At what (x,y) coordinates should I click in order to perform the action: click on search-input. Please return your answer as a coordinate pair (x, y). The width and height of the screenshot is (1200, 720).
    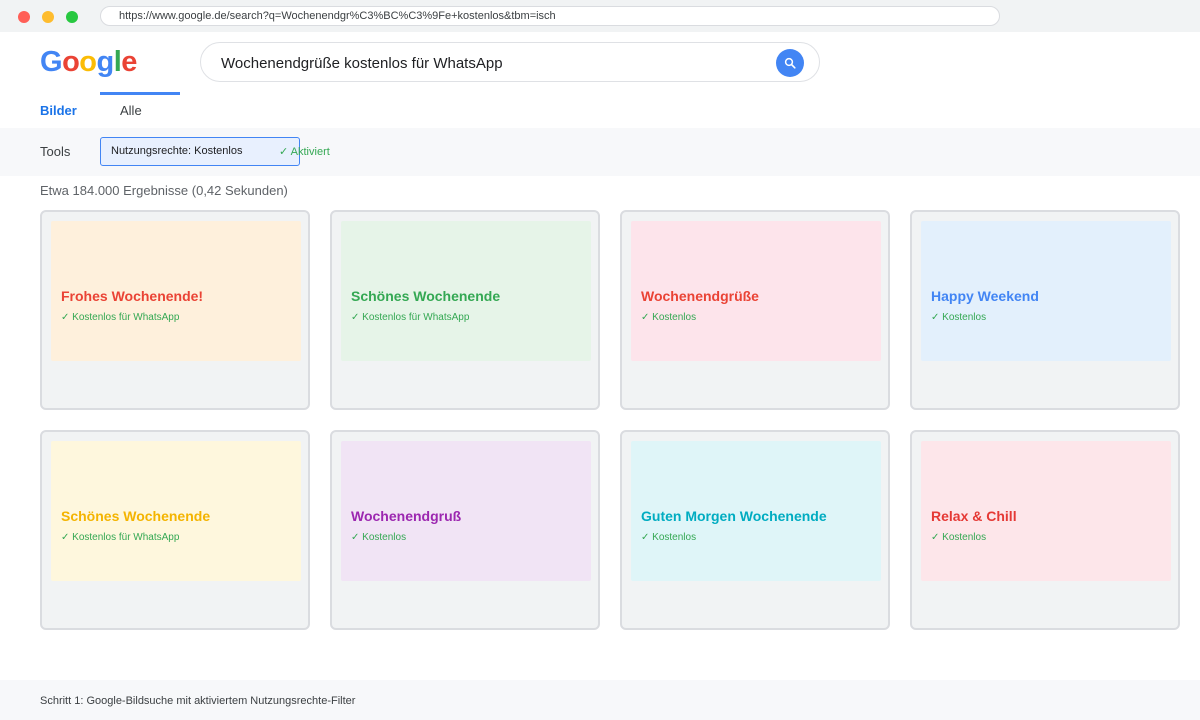
    Looking at the image, I should click on (491, 63).